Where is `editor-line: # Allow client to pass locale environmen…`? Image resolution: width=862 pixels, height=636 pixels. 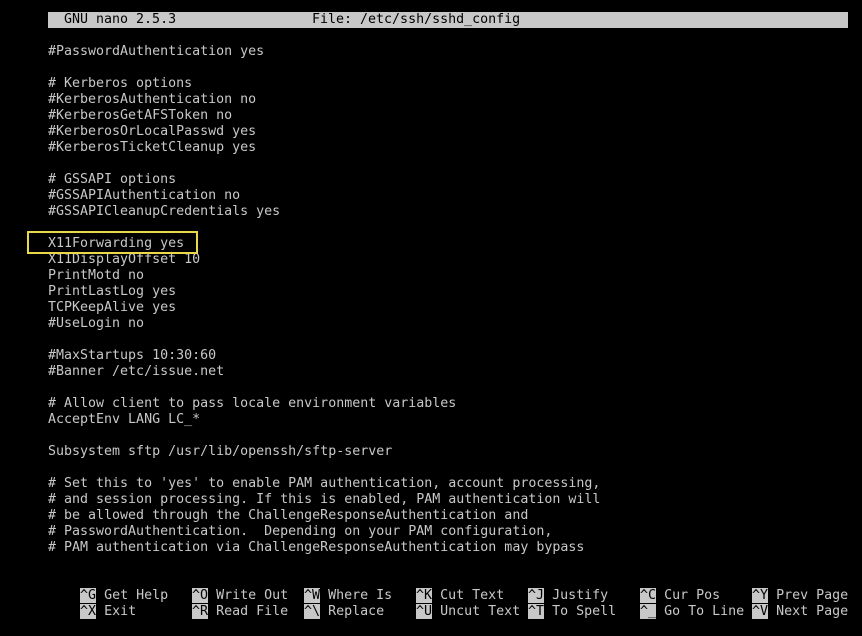
editor-line: # Allow client to pass locale environmen… is located at coordinates (448, 404).